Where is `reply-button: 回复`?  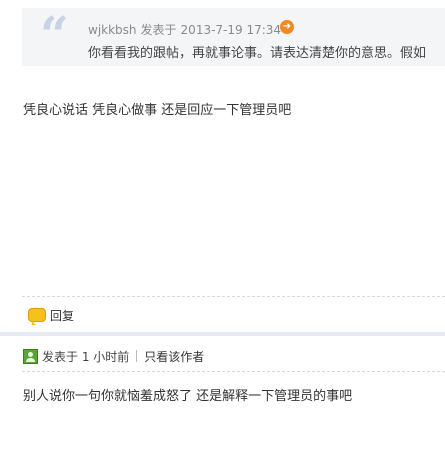
reply-button: 回复 is located at coordinates (51, 315).